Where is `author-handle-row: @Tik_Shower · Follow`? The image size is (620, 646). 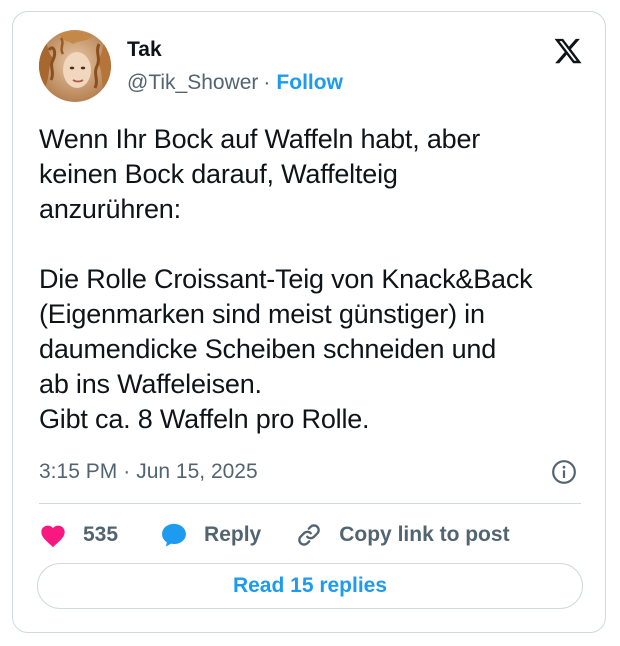 author-handle-row: @Tik_Shower · Follow is located at coordinates (235, 83).